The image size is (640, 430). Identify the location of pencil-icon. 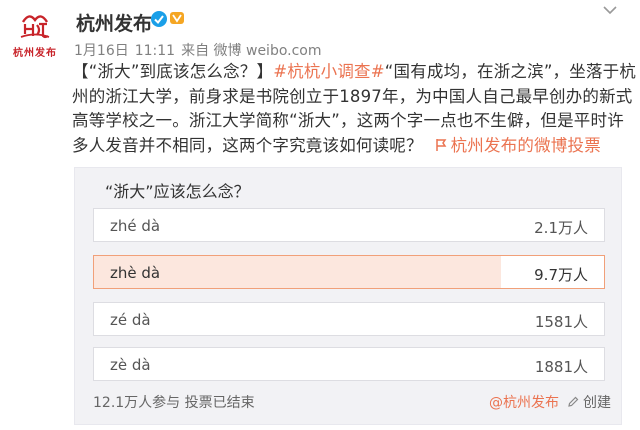
(573, 401).